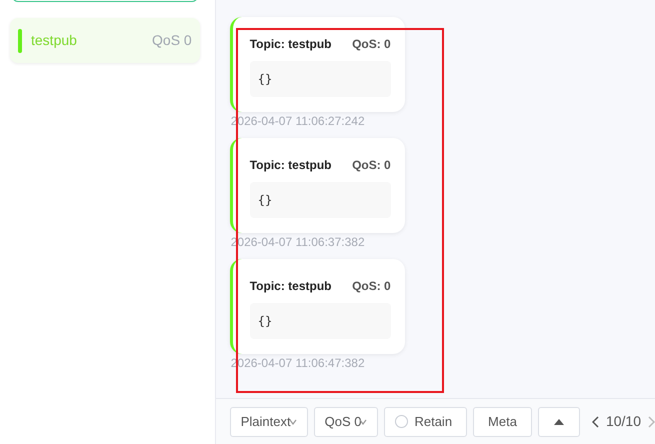 Image resolution: width=655 pixels, height=444 pixels. I want to click on meta-button: Meta, so click(502, 421).